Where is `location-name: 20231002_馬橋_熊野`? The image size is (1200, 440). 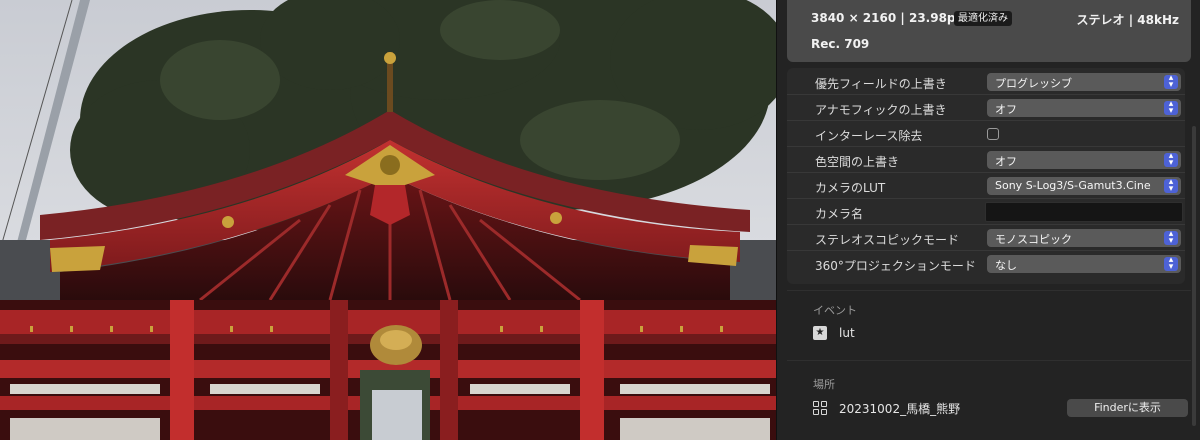 location-name: 20231002_馬橋_熊野 is located at coordinates (900, 409).